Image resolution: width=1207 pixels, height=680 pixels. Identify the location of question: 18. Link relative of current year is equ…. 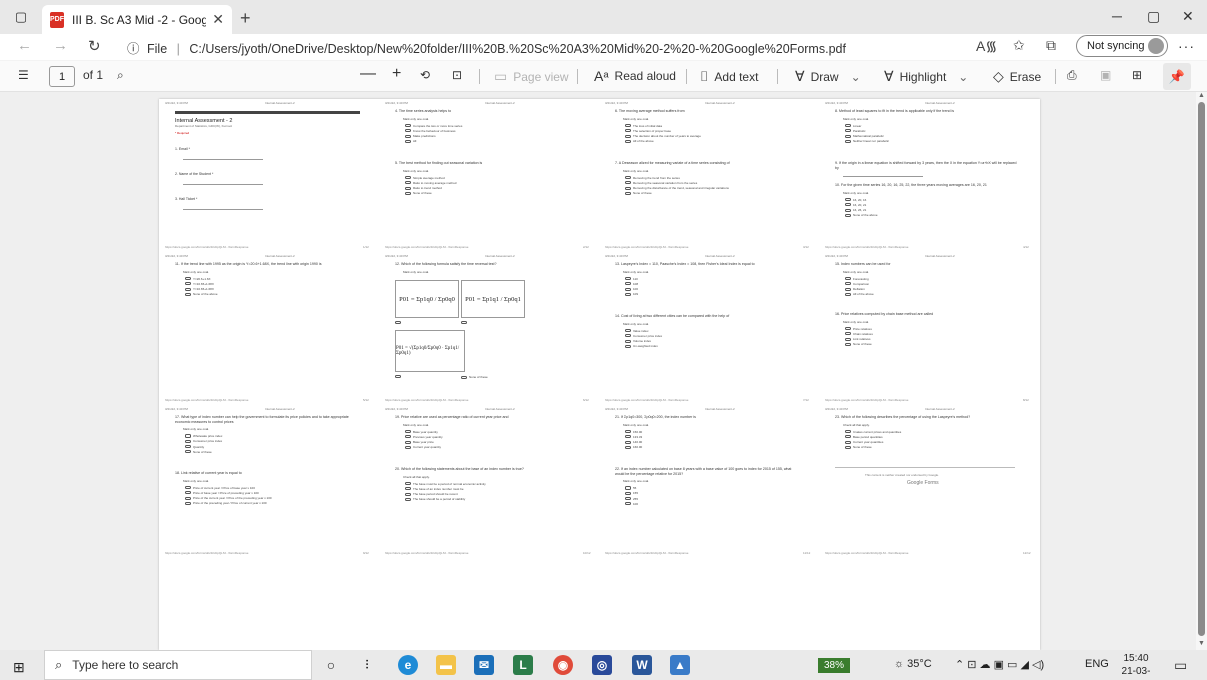
(223, 488).